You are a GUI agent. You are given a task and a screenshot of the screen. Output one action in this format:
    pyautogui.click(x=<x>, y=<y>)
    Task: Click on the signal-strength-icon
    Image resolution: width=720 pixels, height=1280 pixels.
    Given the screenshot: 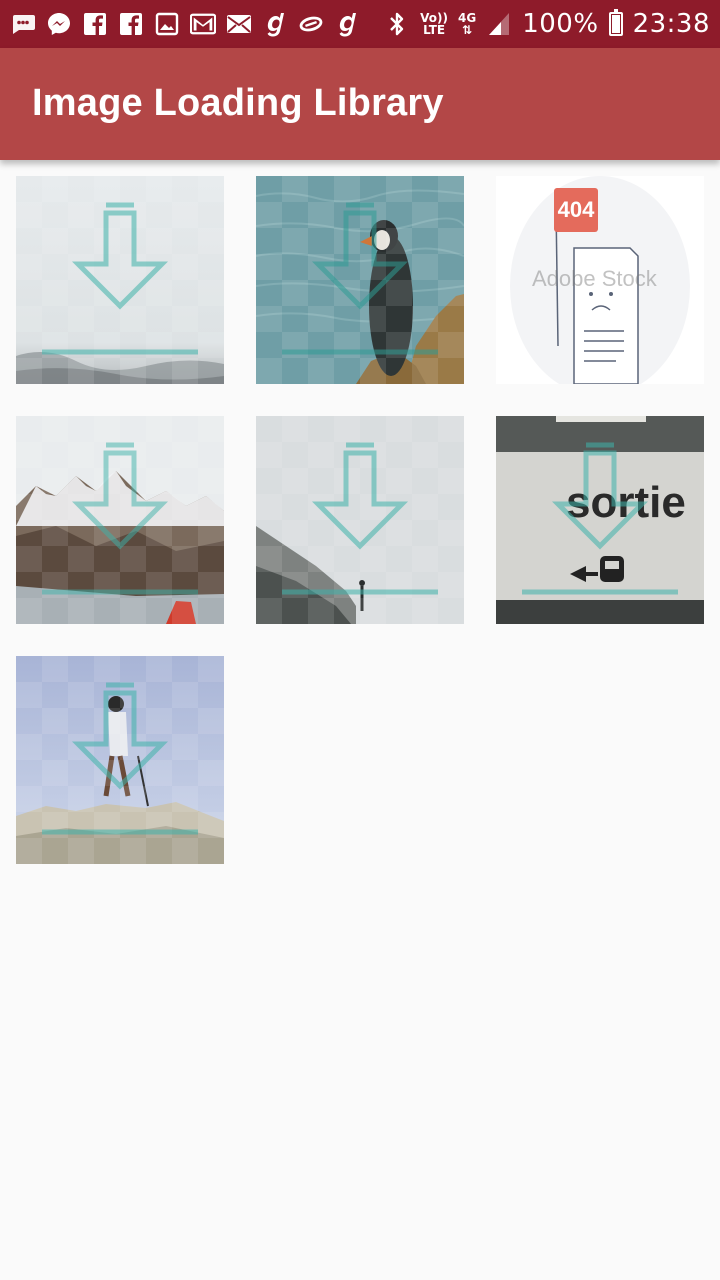 What is the action you would take?
    pyautogui.click(x=499, y=24)
    